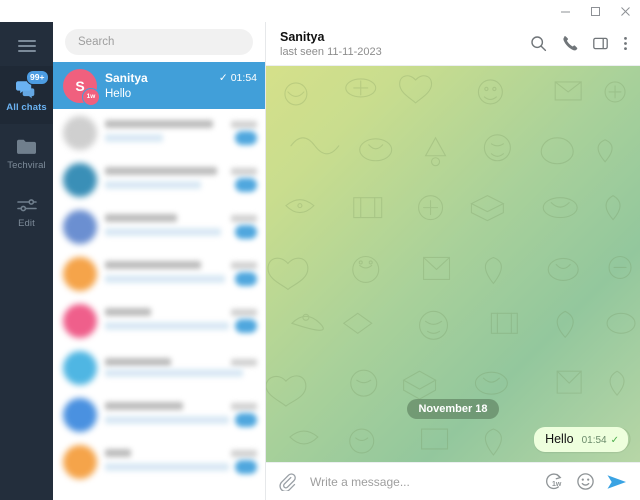 The width and height of the screenshot is (640, 500). What do you see at coordinates (37, 77) in the screenshot?
I see `unread-badge: 99+` at bounding box center [37, 77].